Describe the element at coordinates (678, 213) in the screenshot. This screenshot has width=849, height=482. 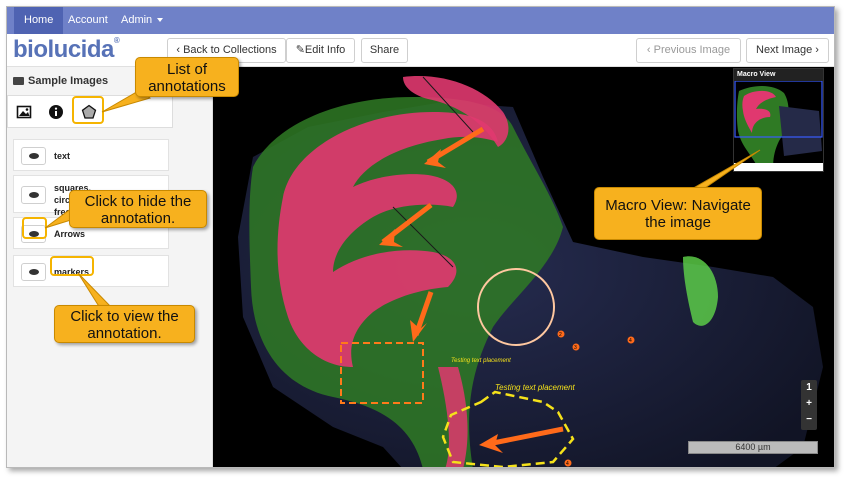
I see `callout-macro-view: Macro View: Navigate the image` at that location.